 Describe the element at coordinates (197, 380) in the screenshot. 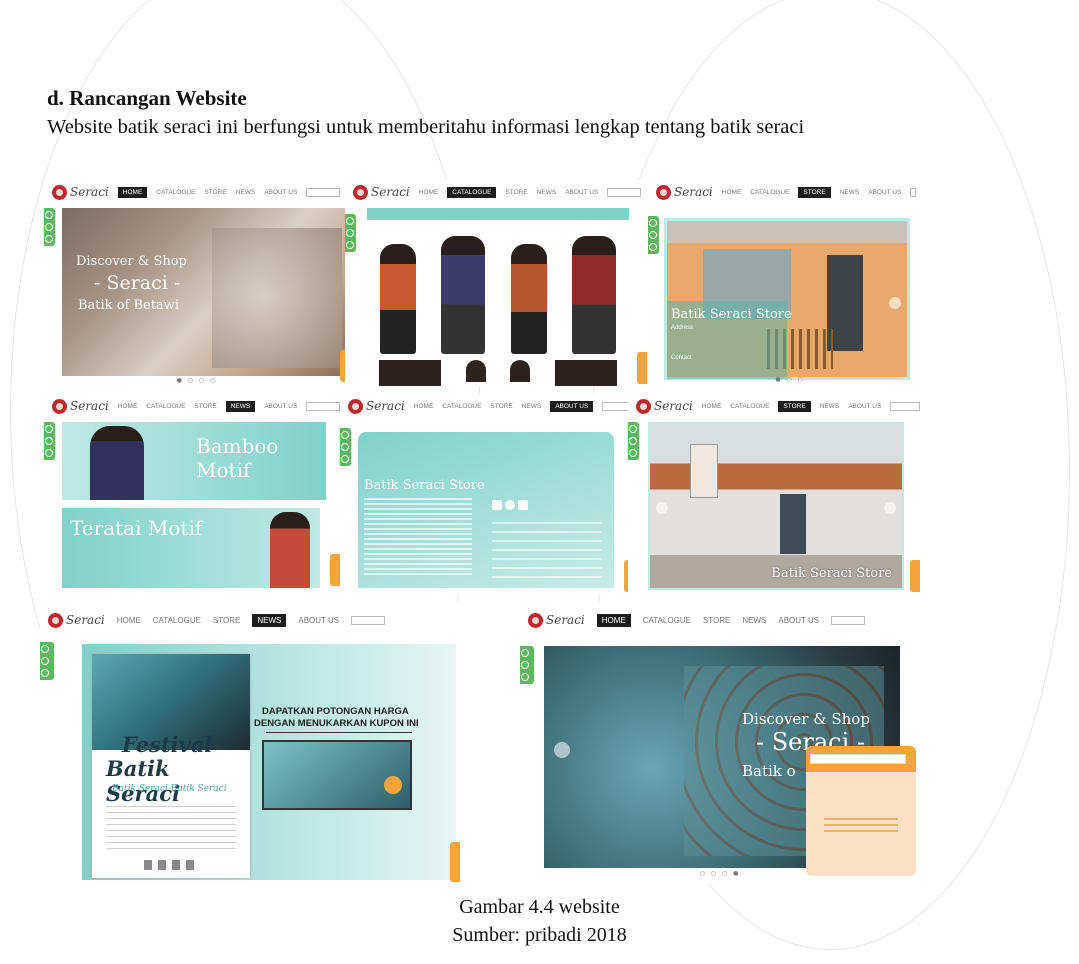

I see `carousel-dots: ● ○ ○ ○` at that location.